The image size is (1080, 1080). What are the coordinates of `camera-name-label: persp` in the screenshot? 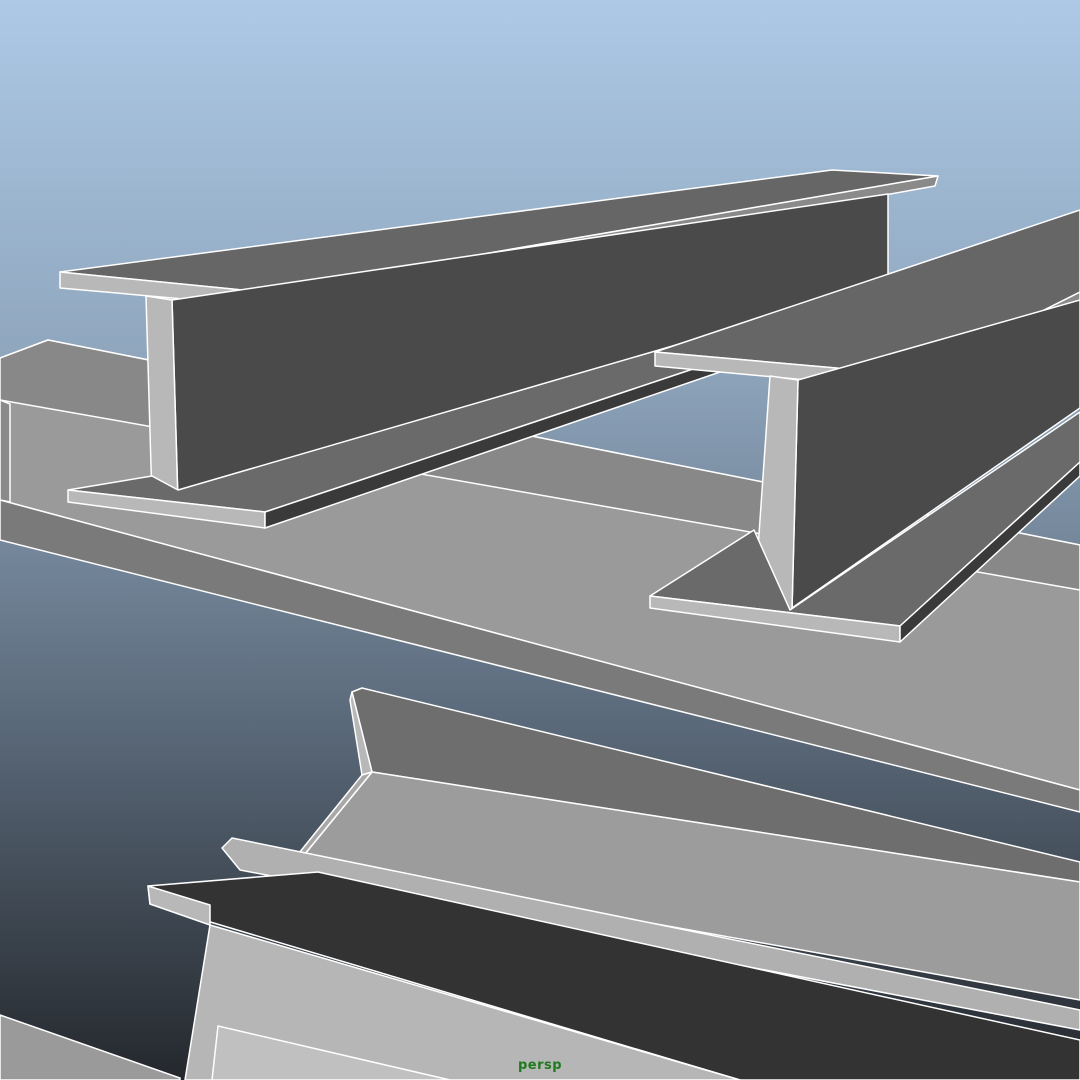 It's located at (540, 1065).